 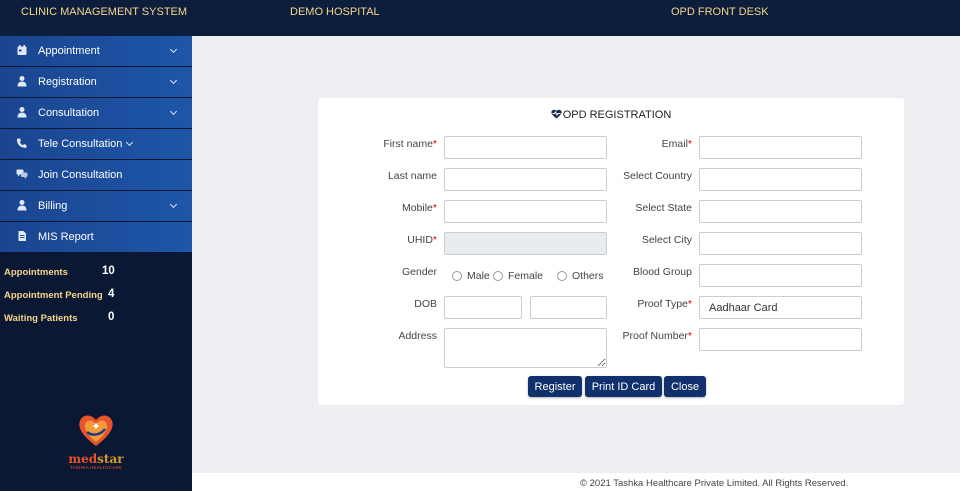 What do you see at coordinates (525, 243) in the screenshot?
I see `uhid-input` at bounding box center [525, 243].